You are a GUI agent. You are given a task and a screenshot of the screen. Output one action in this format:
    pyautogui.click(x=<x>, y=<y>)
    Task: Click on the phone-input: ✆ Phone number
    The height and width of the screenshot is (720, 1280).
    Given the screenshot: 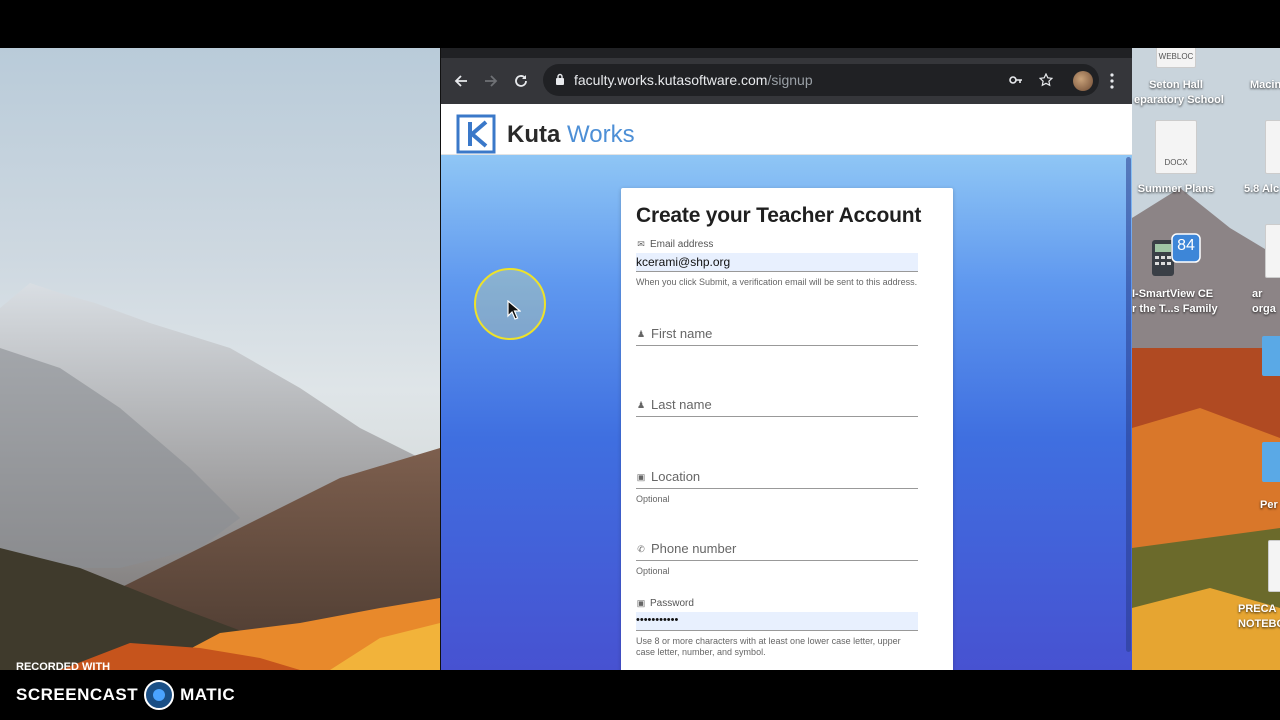 What is the action you would take?
    pyautogui.click(x=777, y=549)
    